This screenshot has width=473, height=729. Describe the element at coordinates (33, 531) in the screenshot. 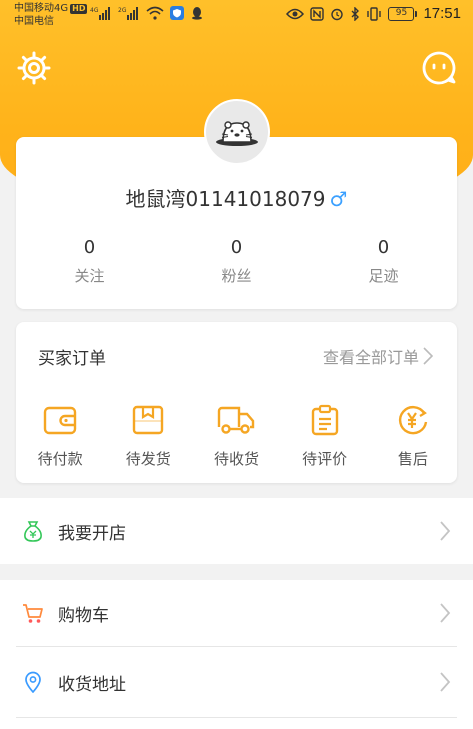

I see `money-bag-icon` at that location.